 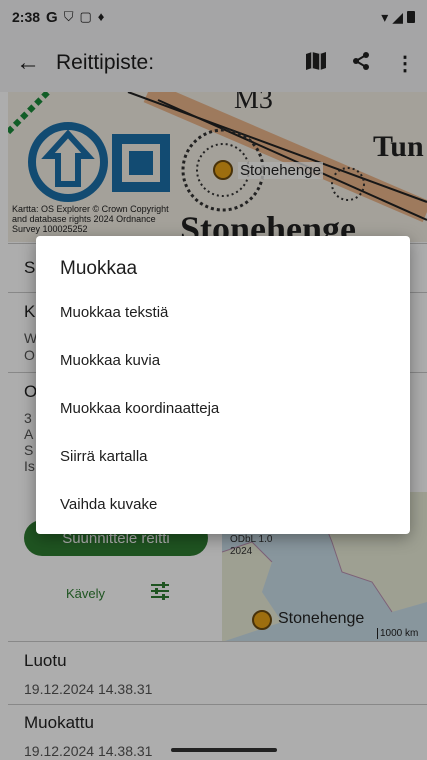 I want to click on menu-item-edit-images: Muokkaa kuvia, so click(x=110, y=360).